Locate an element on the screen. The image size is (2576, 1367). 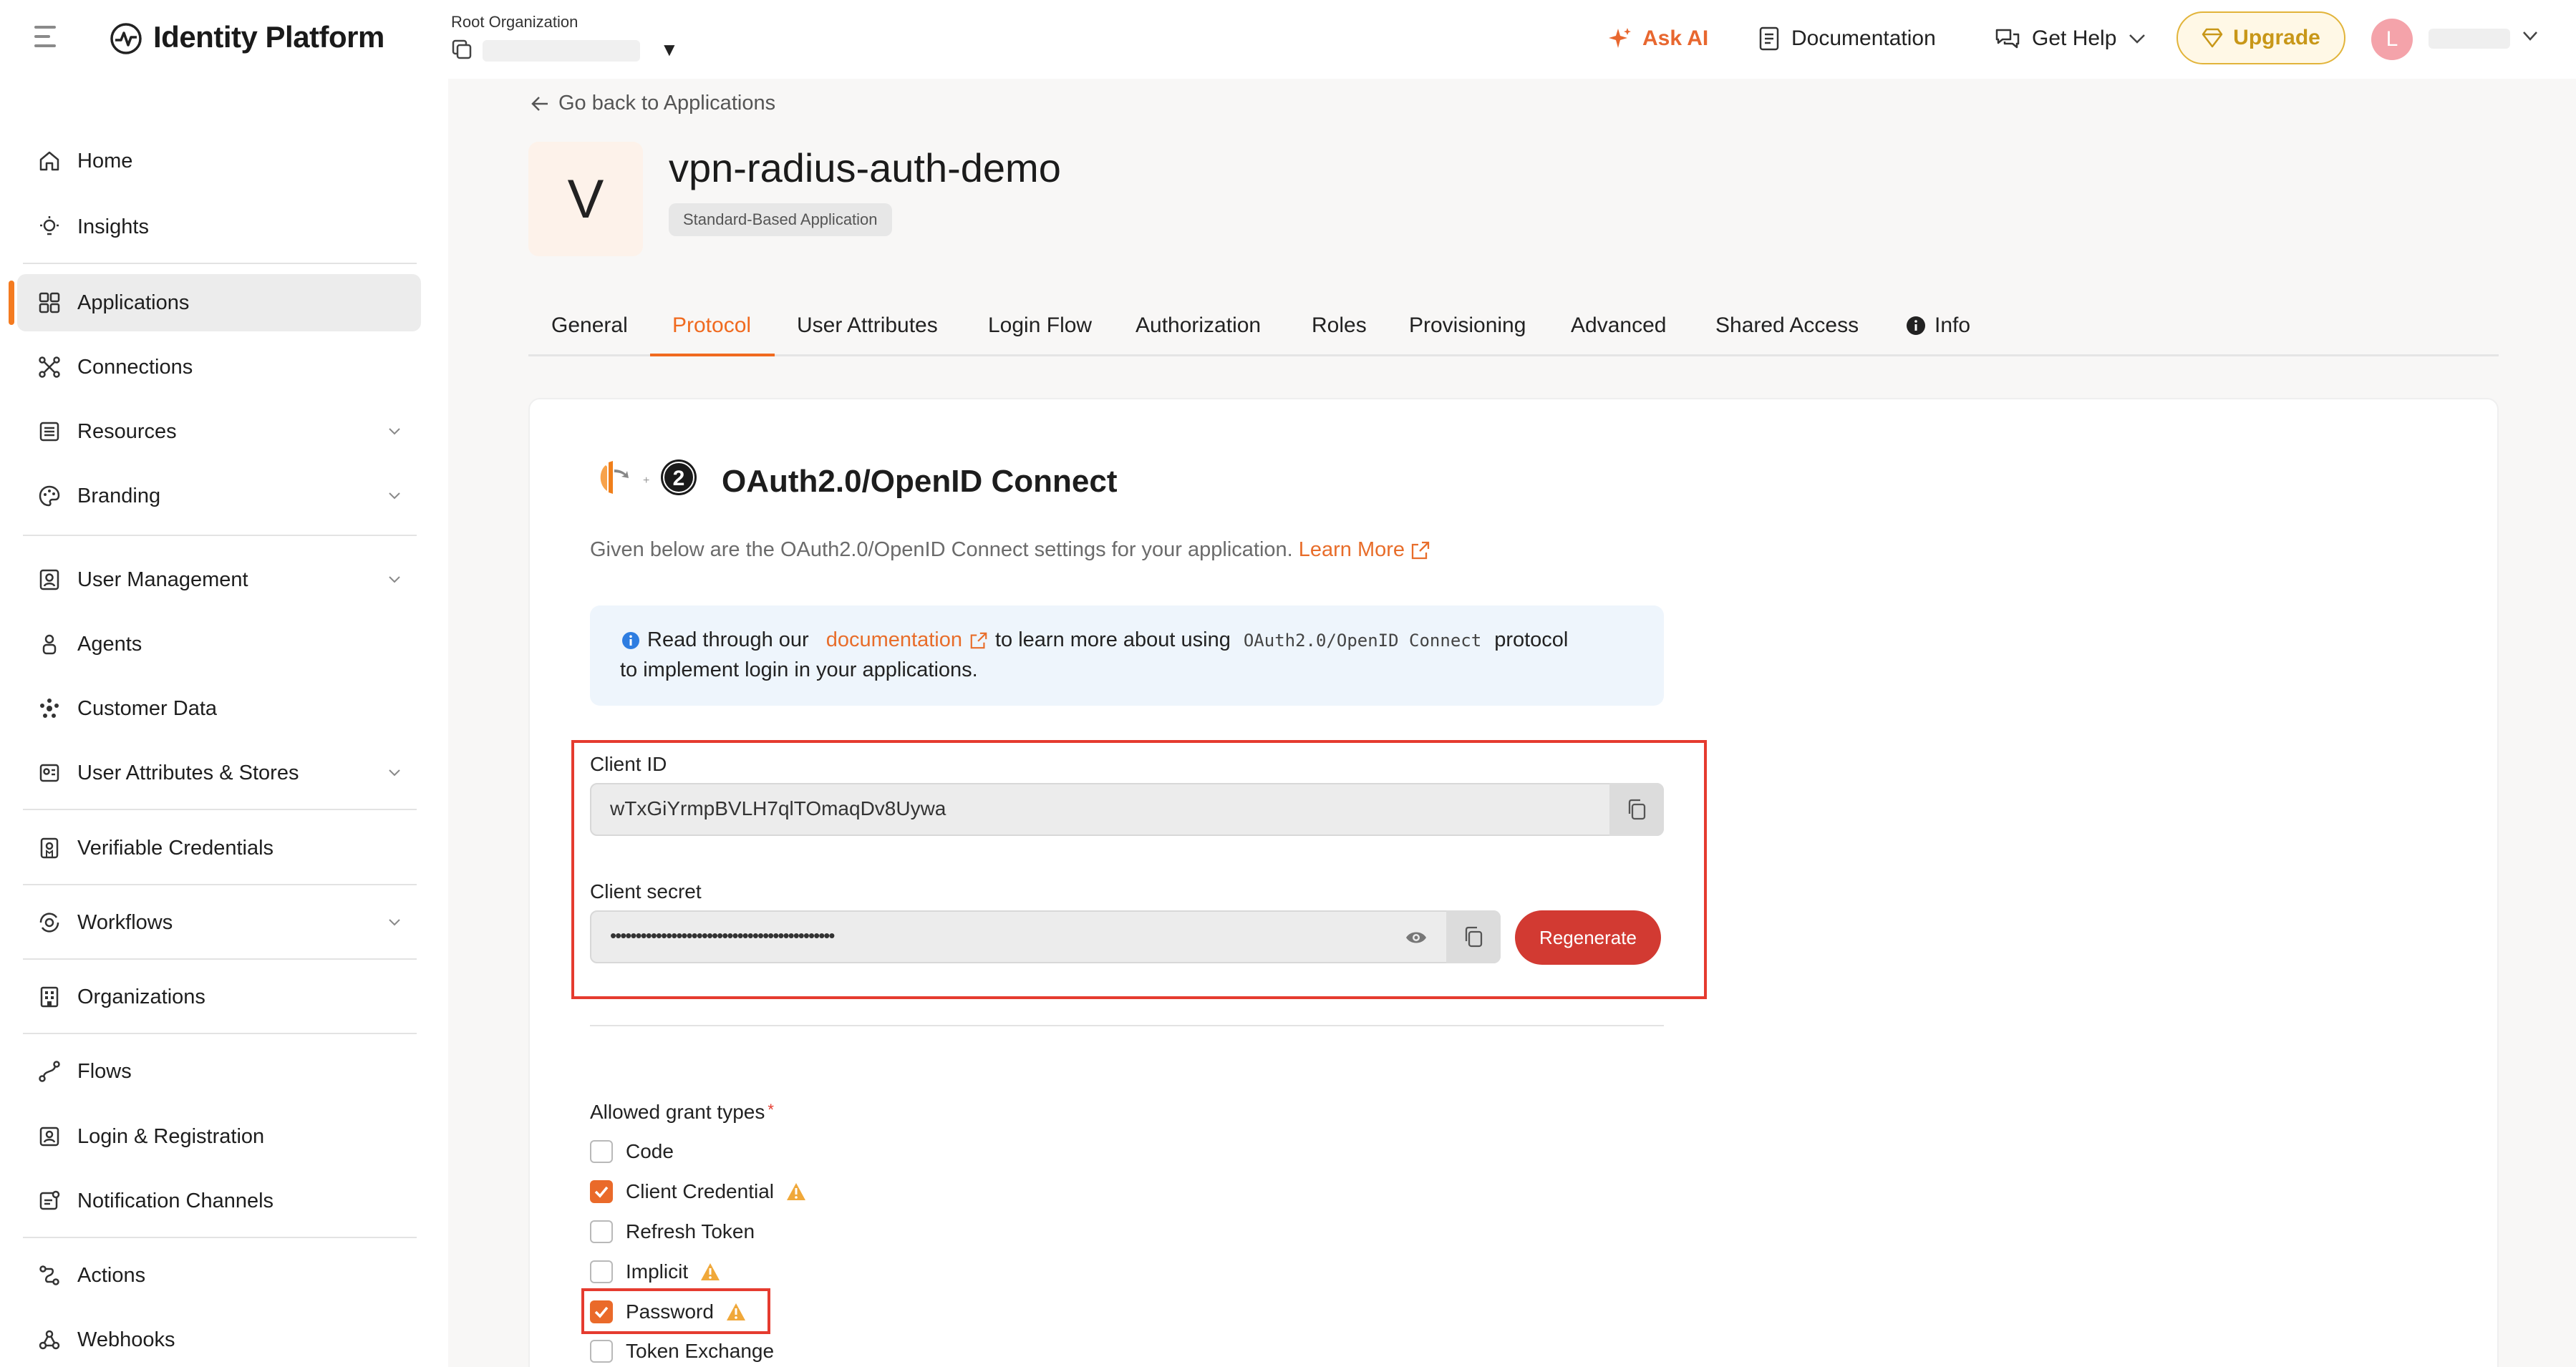
documentation-inline-link: documentation is located at coordinates (894, 640).